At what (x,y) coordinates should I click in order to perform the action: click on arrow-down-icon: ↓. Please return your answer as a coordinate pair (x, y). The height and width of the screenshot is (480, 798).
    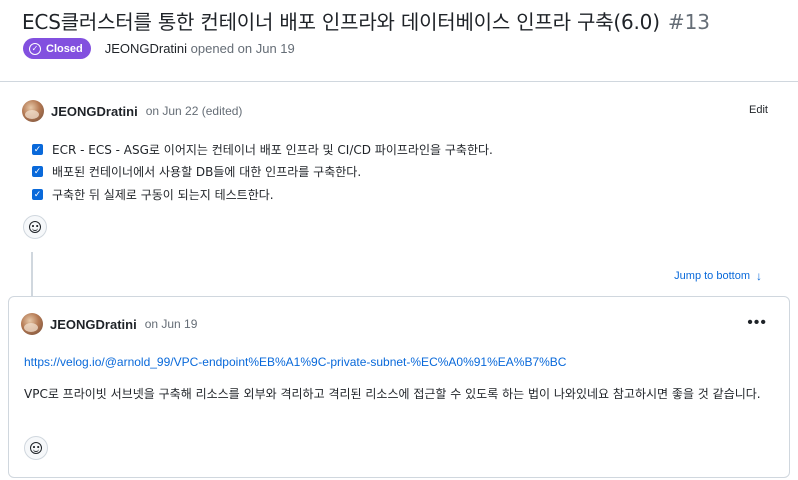
    Looking at the image, I should click on (759, 276).